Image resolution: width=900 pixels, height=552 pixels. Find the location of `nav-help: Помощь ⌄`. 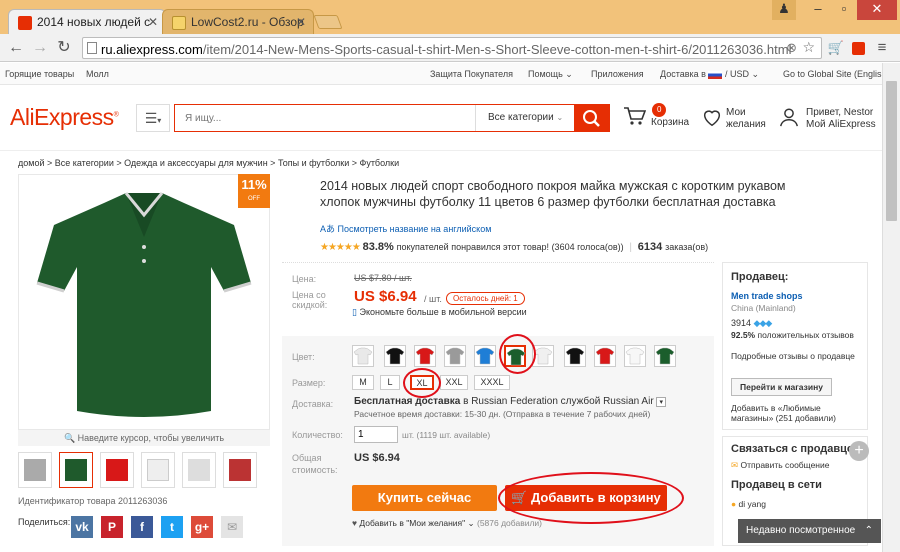

nav-help: Помощь ⌄ is located at coordinates (550, 74).